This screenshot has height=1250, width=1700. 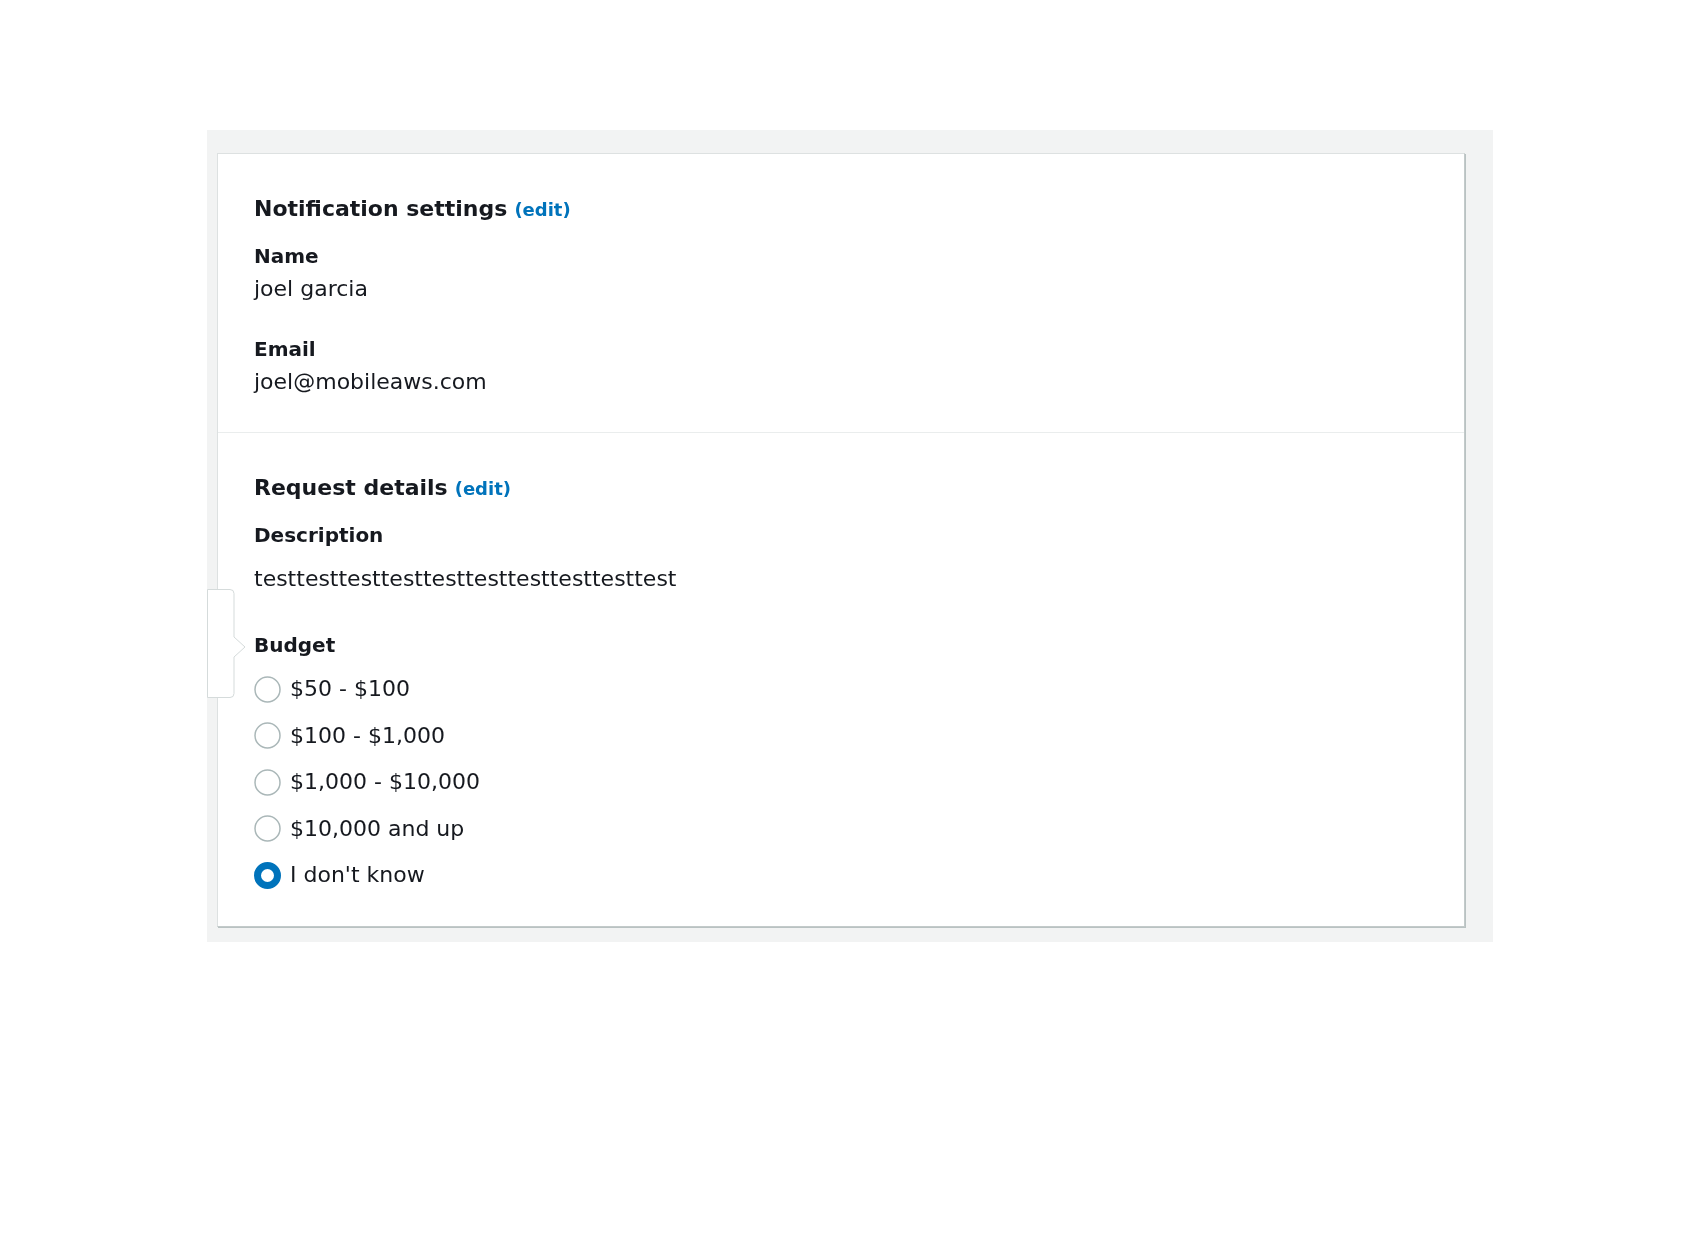 What do you see at coordinates (381, 209) in the screenshot?
I see `section-title: Notification settings` at bounding box center [381, 209].